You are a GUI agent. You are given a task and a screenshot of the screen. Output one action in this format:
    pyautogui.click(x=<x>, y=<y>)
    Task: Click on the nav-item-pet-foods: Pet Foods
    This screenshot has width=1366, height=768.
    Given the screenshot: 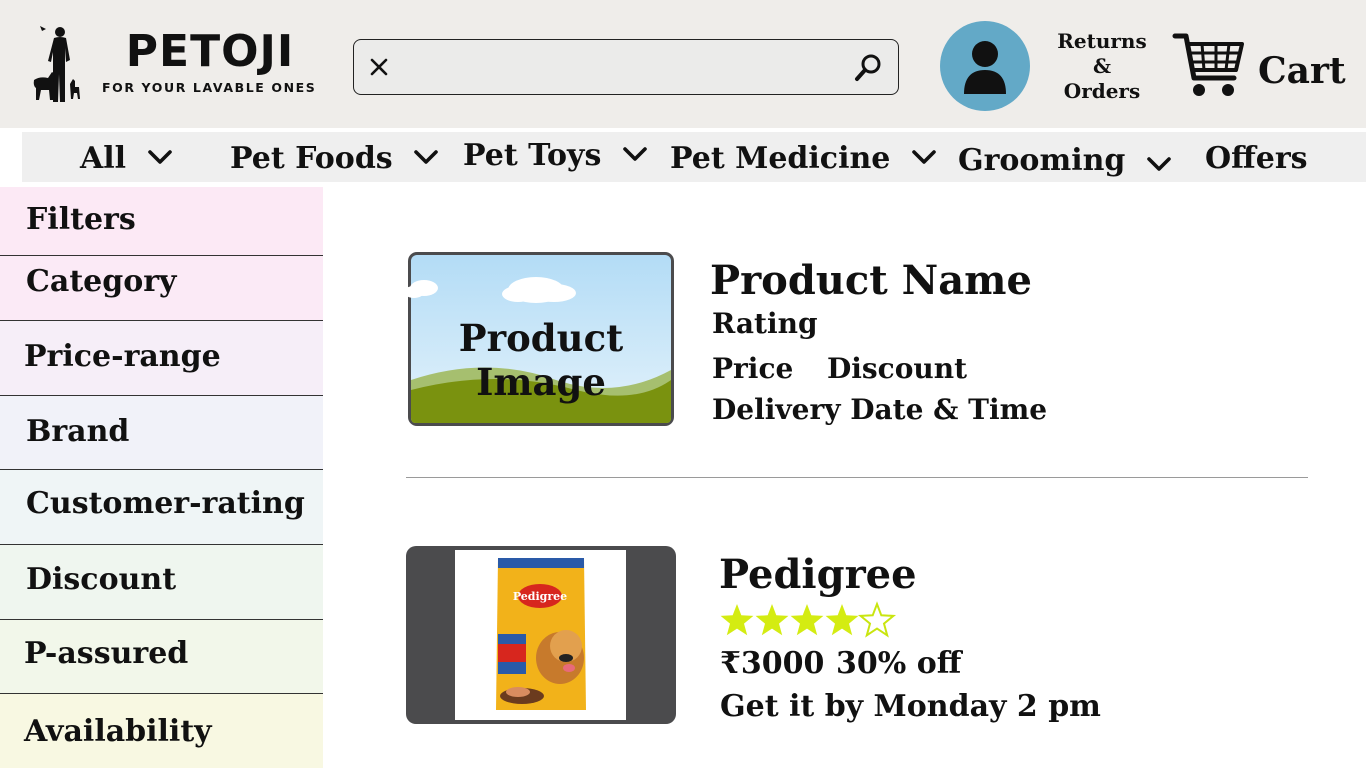 What is the action you would take?
    pyautogui.click(x=334, y=159)
    